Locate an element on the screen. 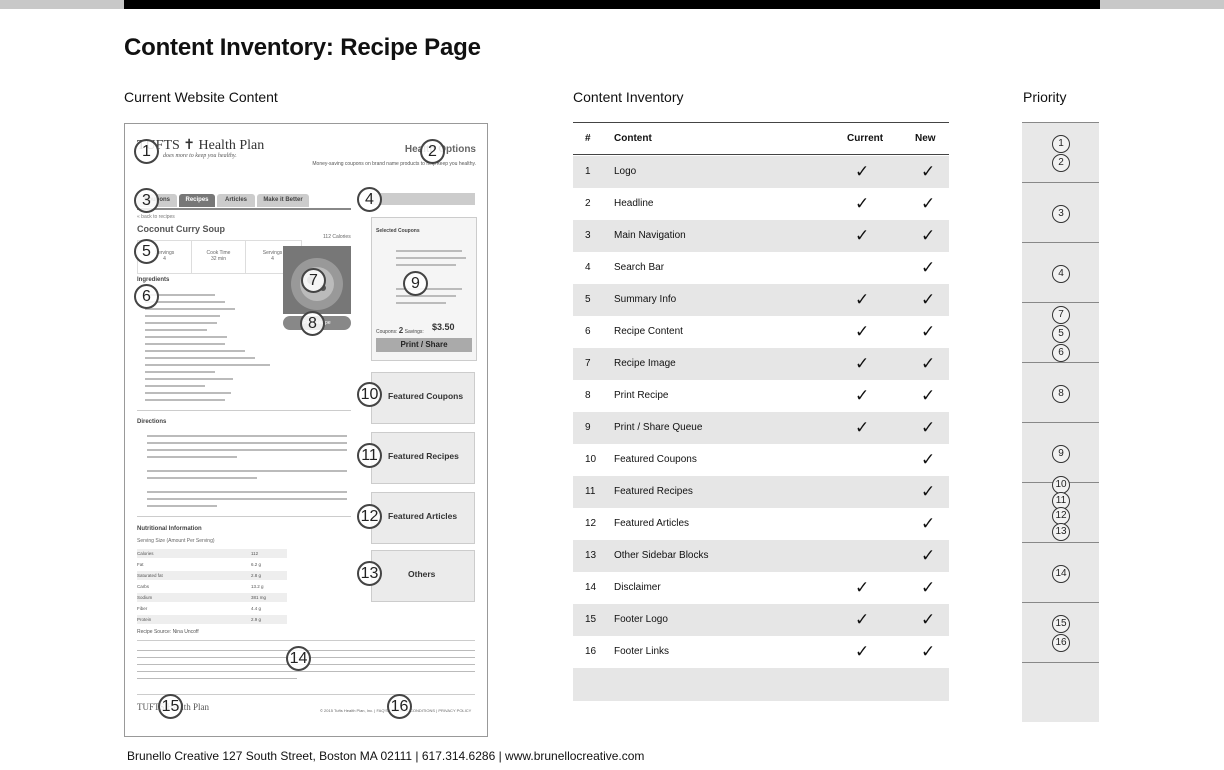 The image size is (1224, 770). callout-marker: 2 is located at coordinates (432, 151).